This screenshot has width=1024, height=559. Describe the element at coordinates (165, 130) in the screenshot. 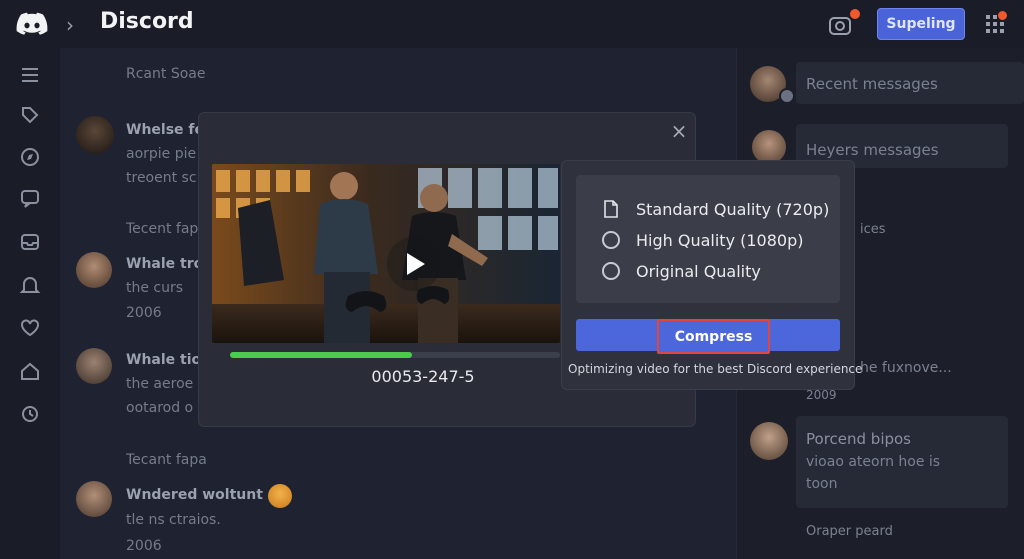

I see `message-author: Whelse fe` at that location.